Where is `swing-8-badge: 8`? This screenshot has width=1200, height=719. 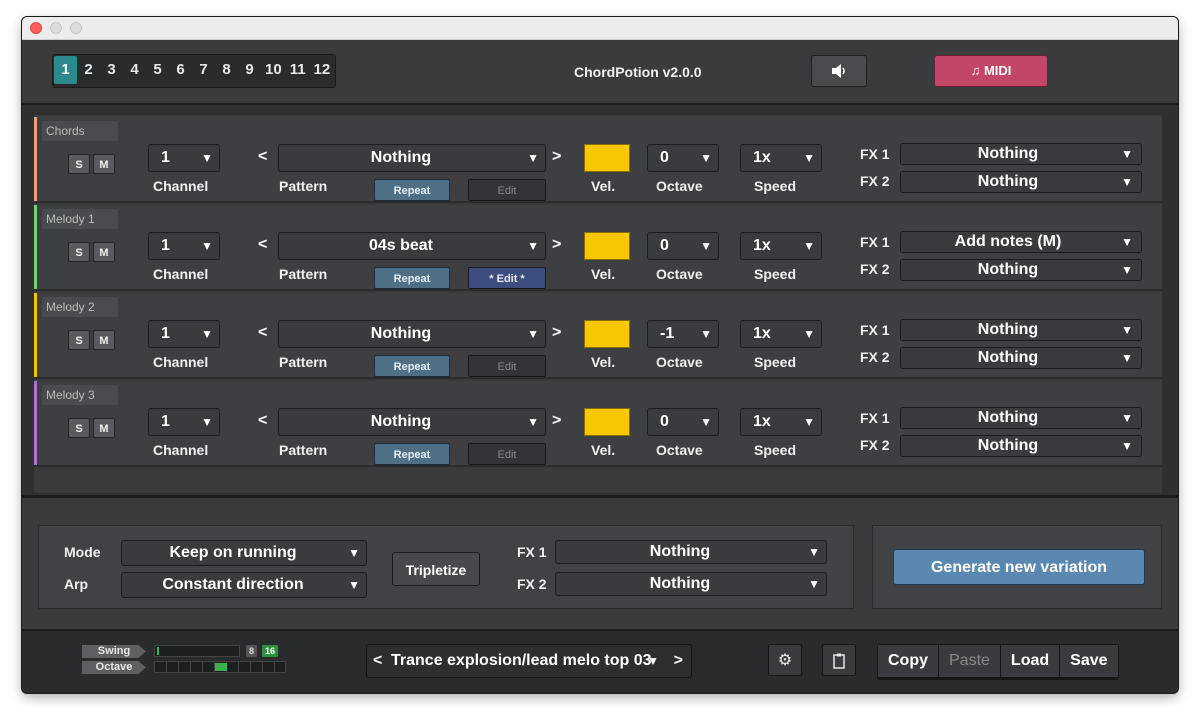
swing-8-badge: 8 is located at coordinates (252, 651).